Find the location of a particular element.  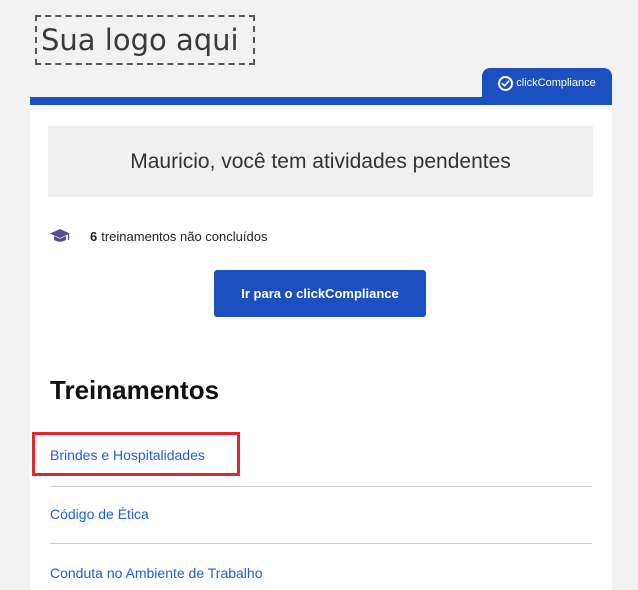

trainings-title: Treinamentos is located at coordinates (135, 390).